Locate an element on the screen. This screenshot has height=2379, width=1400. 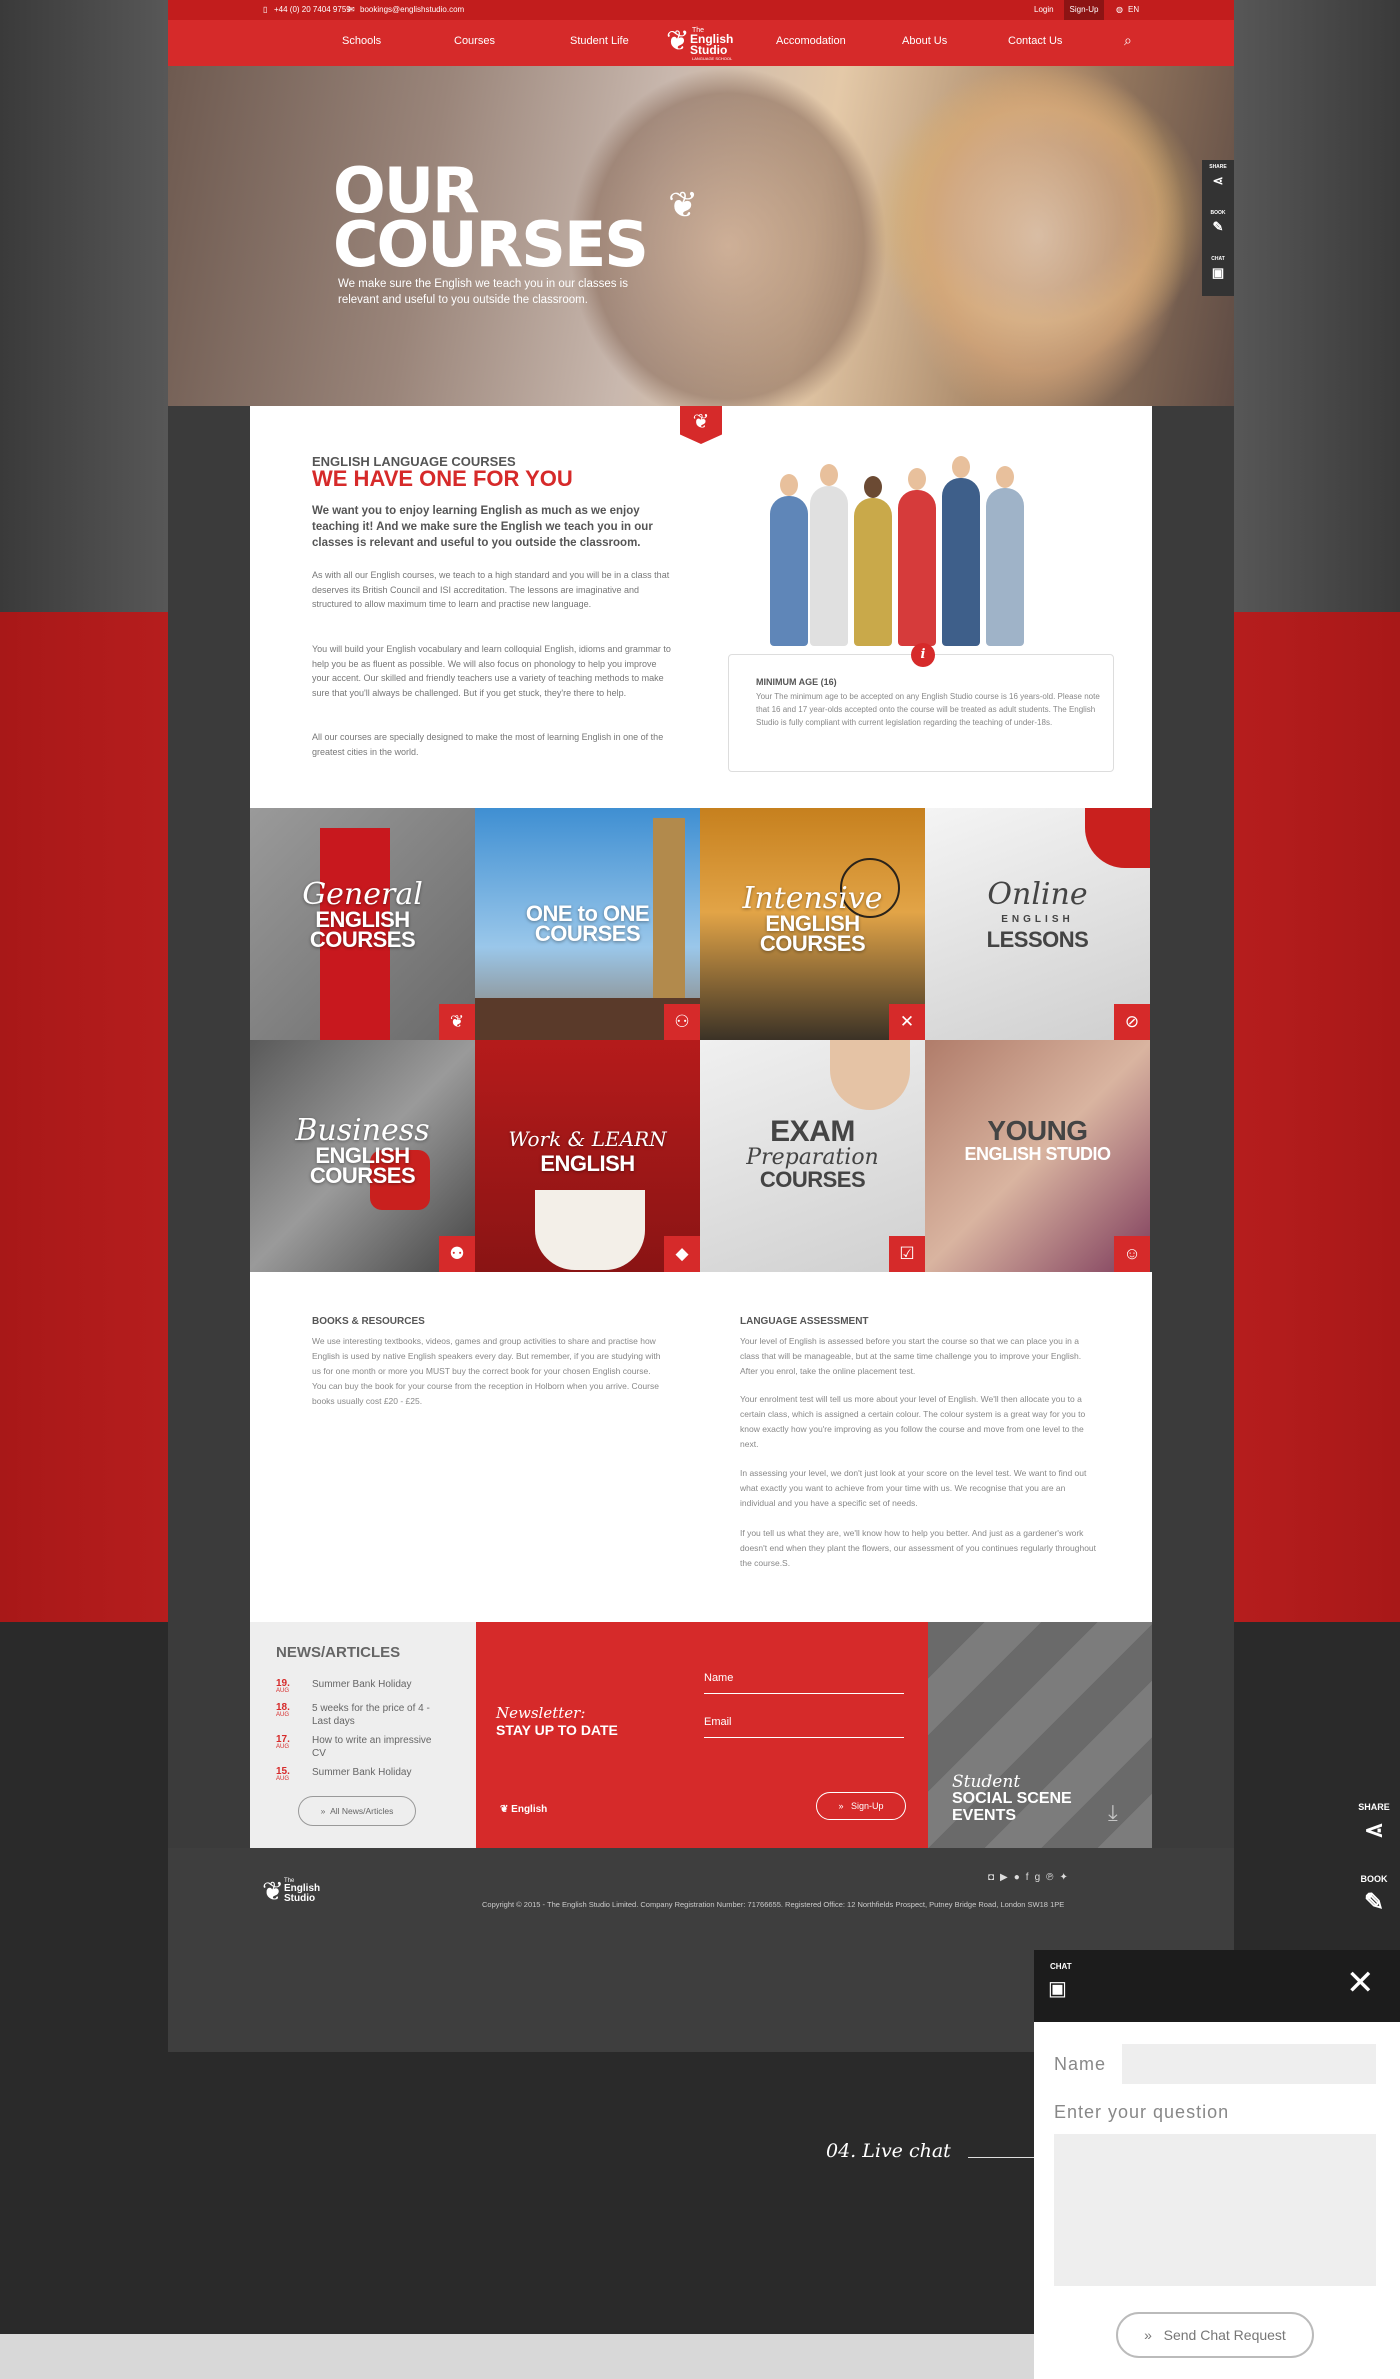
news-title: NEWS/ARTICLES is located at coordinates (338, 1652).